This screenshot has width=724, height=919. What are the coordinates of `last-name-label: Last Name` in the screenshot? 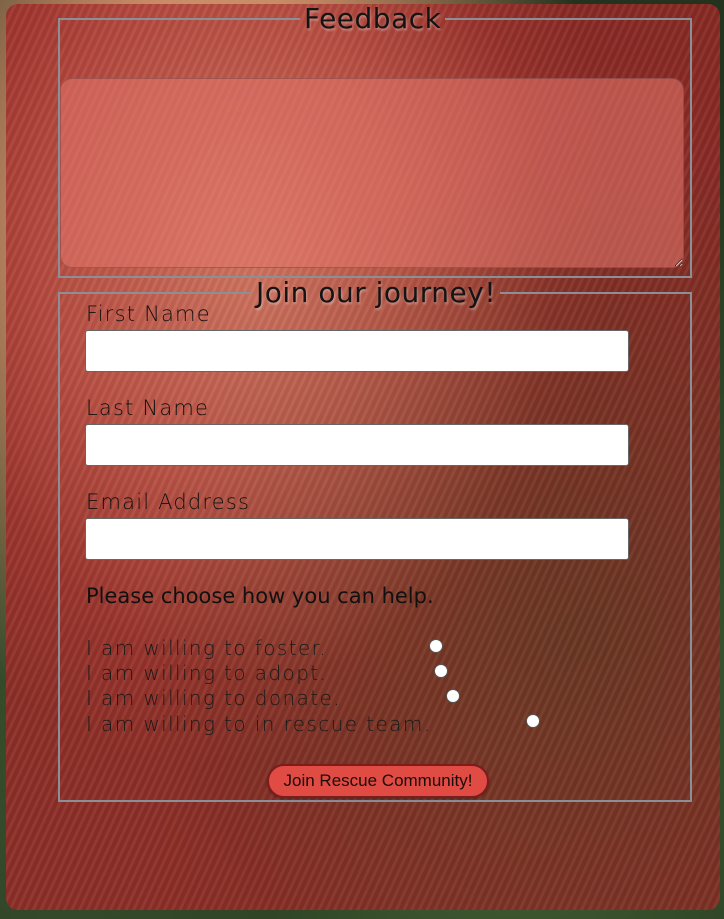 It's located at (148, 408).